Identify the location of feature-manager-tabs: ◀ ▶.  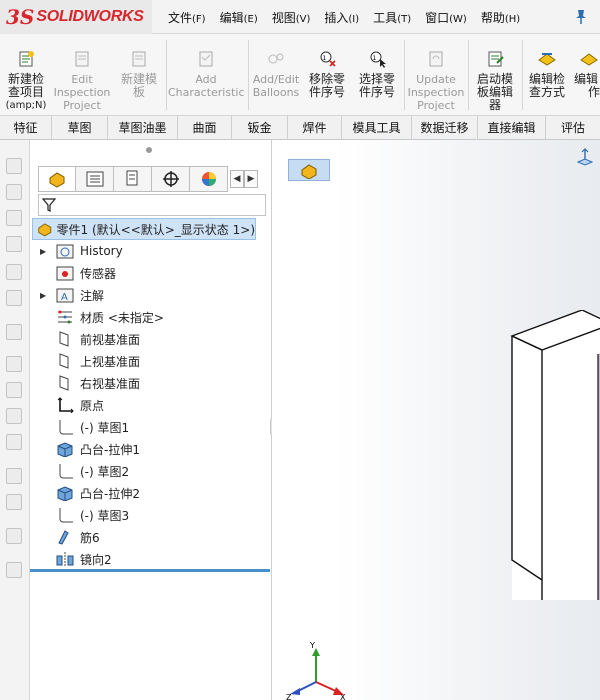
(155, 179).